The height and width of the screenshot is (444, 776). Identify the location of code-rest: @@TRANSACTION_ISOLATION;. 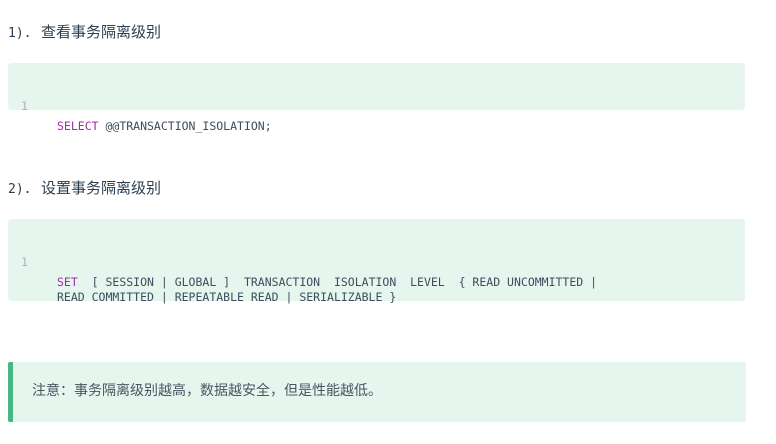
(185, 126).